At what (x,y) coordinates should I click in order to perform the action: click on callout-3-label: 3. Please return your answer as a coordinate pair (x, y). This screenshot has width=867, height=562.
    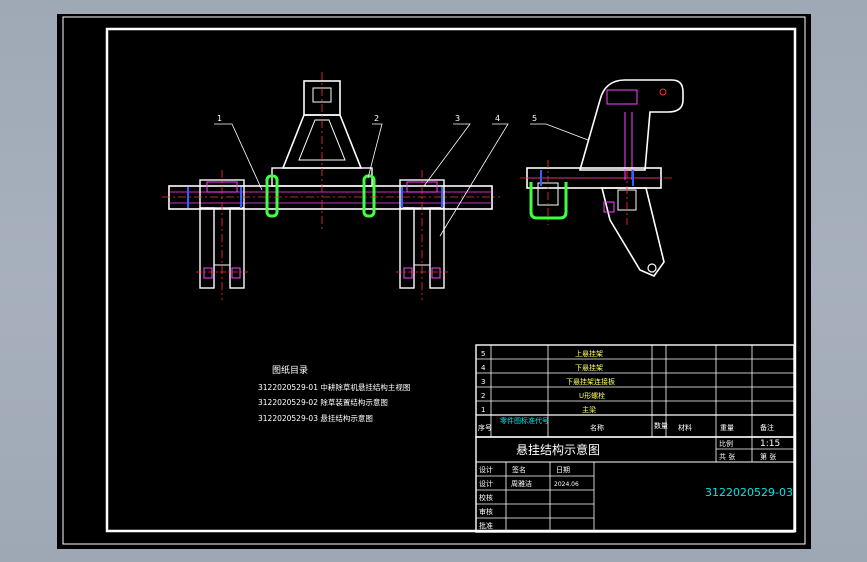
    Looking at the image, I should click on (457, 118).